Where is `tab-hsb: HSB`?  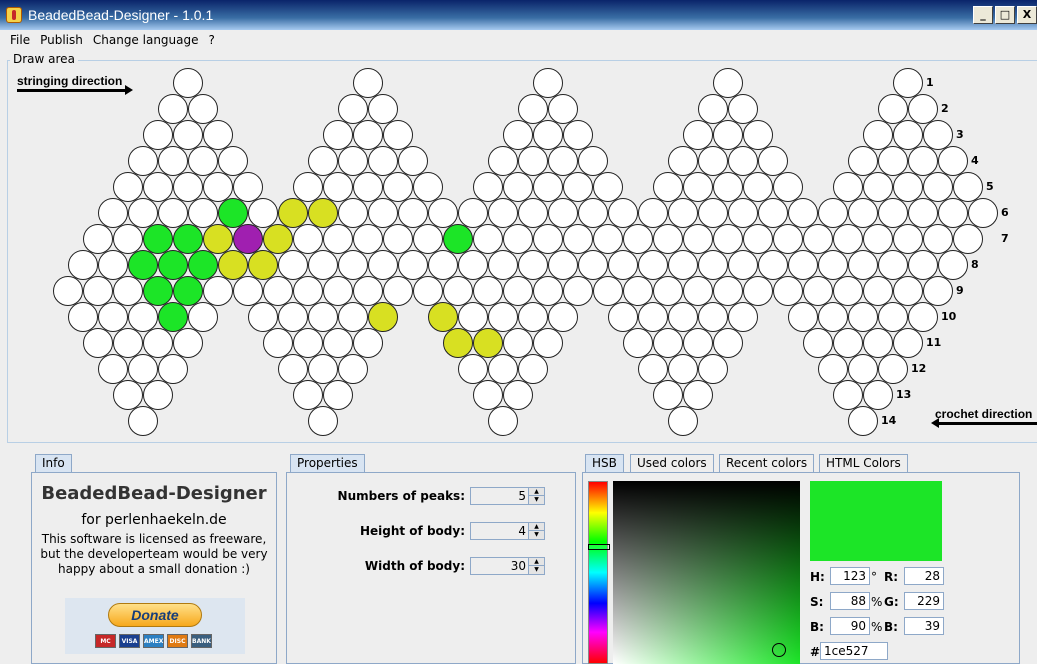 tab-hsb: HSB is located at coordinates (604, 463).